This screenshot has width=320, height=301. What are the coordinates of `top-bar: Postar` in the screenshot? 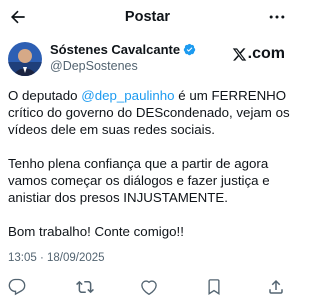 It's located at (147, 18).